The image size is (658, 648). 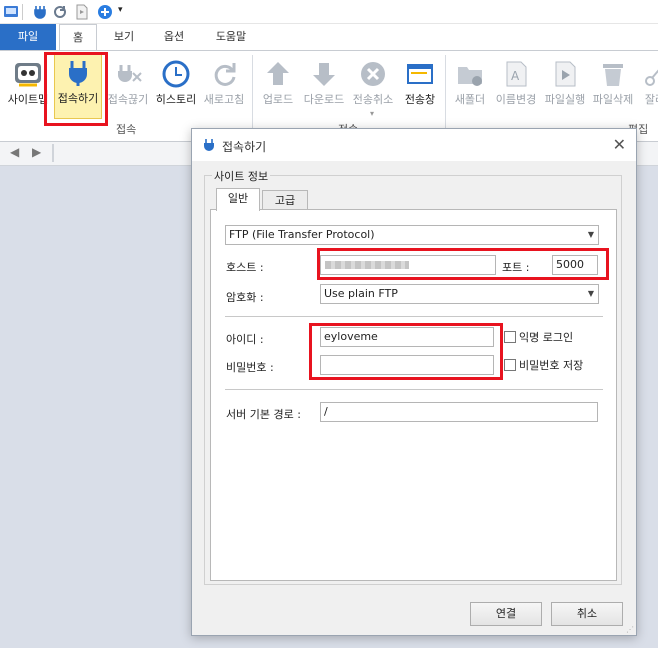 I want to click on host-label: 호스트 :, so click(x=245, y=267).